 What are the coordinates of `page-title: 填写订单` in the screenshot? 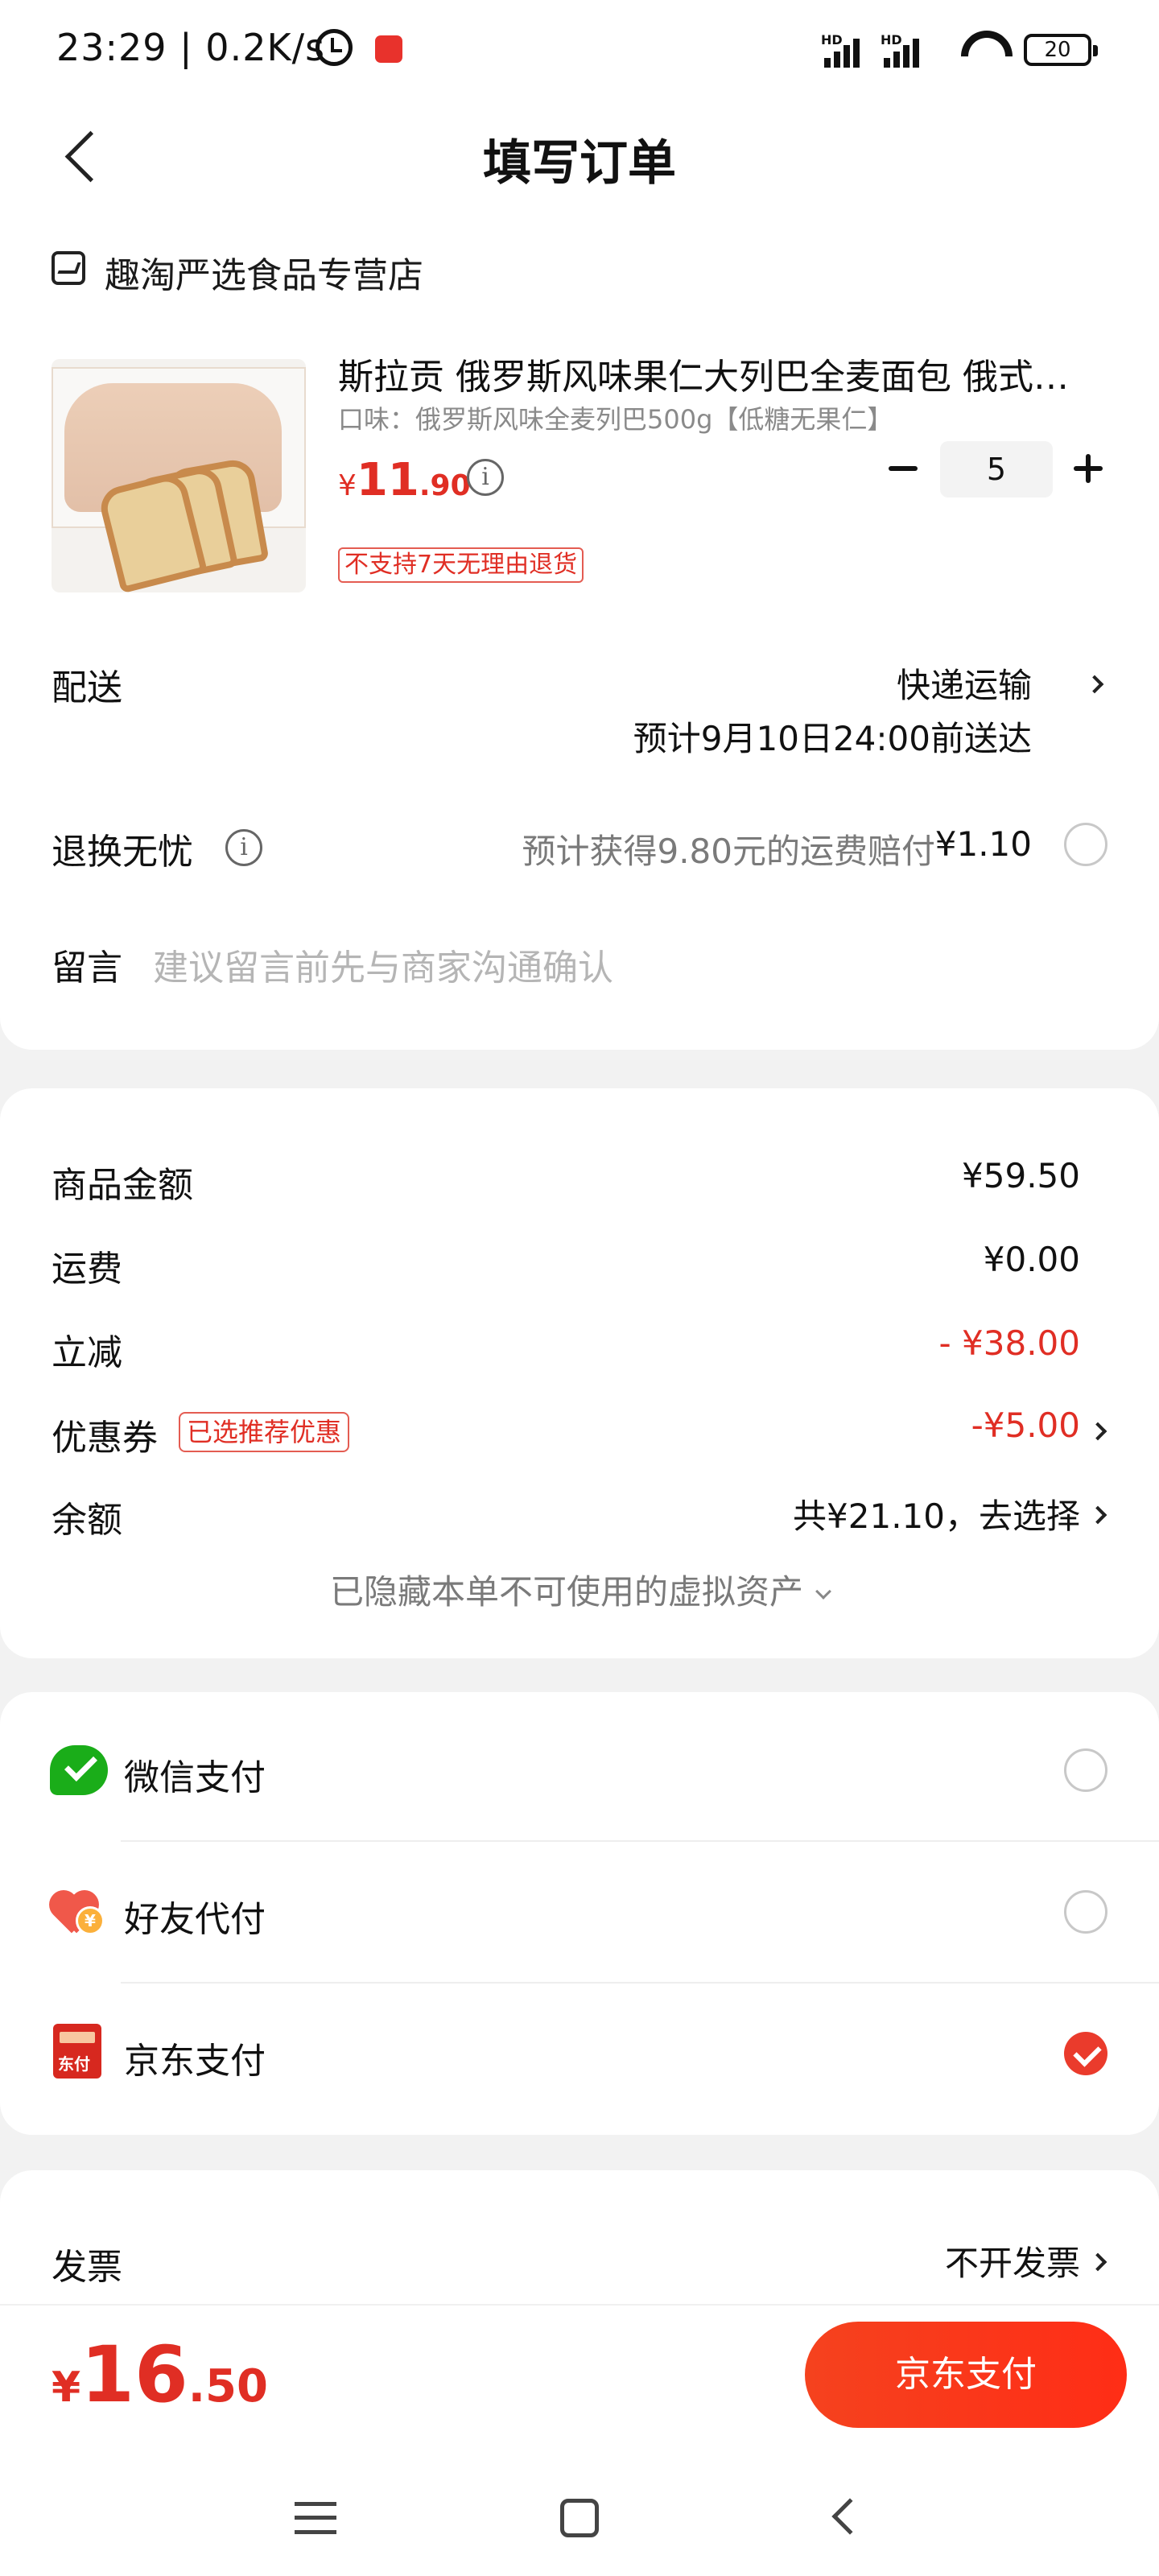 It's located at (579, 163).